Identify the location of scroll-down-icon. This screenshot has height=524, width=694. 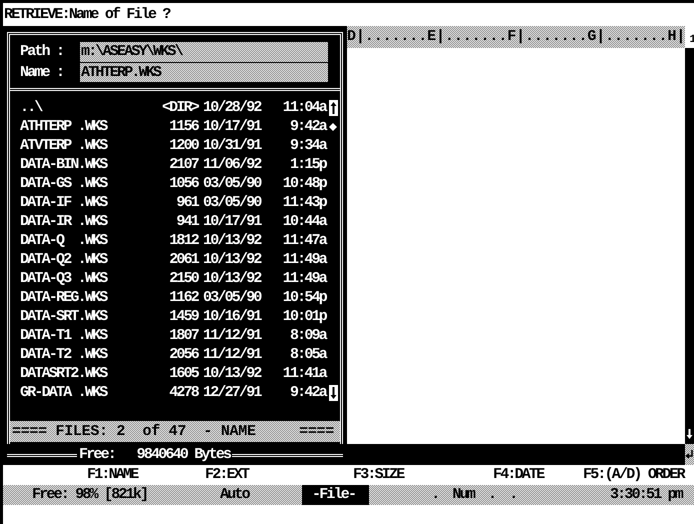
(333, 392).